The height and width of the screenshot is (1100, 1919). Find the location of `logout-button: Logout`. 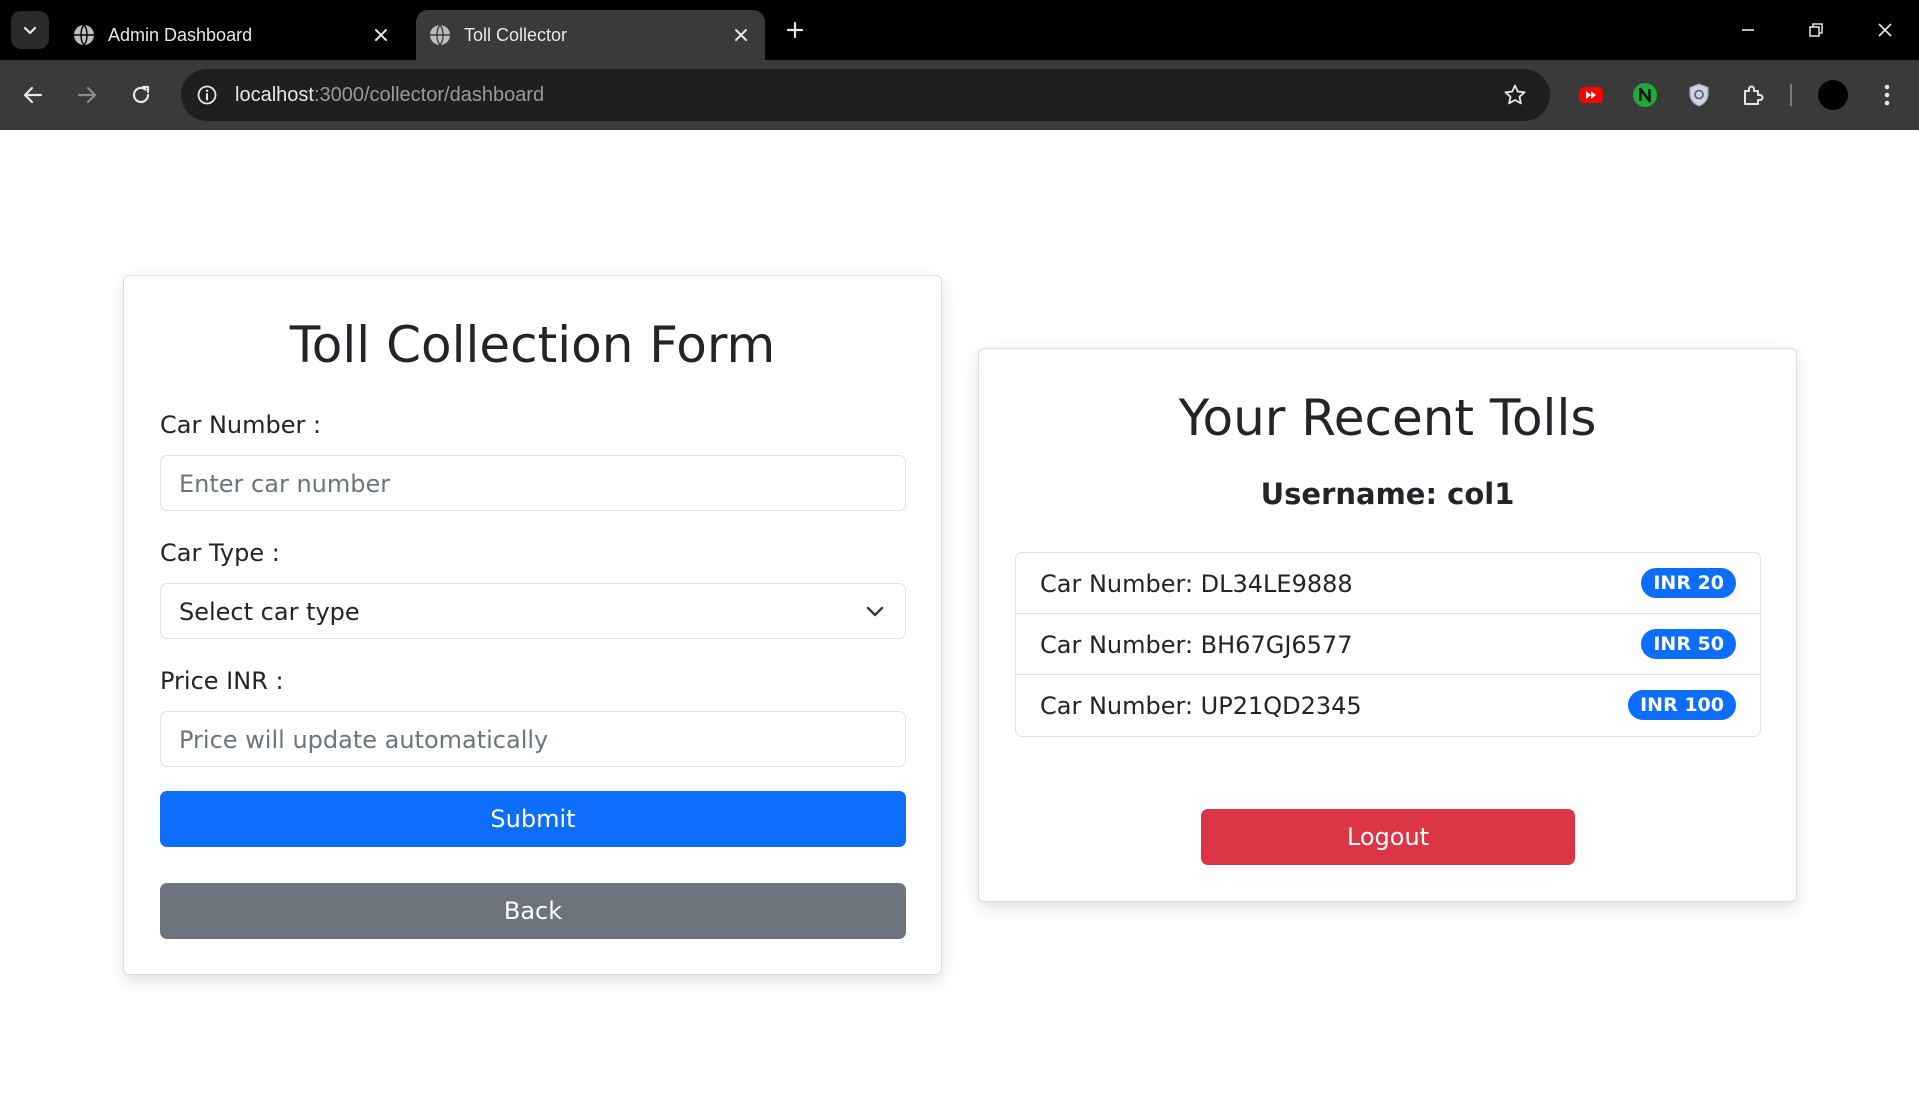

logout-button: Logout is located at coordinates (1388, 837).